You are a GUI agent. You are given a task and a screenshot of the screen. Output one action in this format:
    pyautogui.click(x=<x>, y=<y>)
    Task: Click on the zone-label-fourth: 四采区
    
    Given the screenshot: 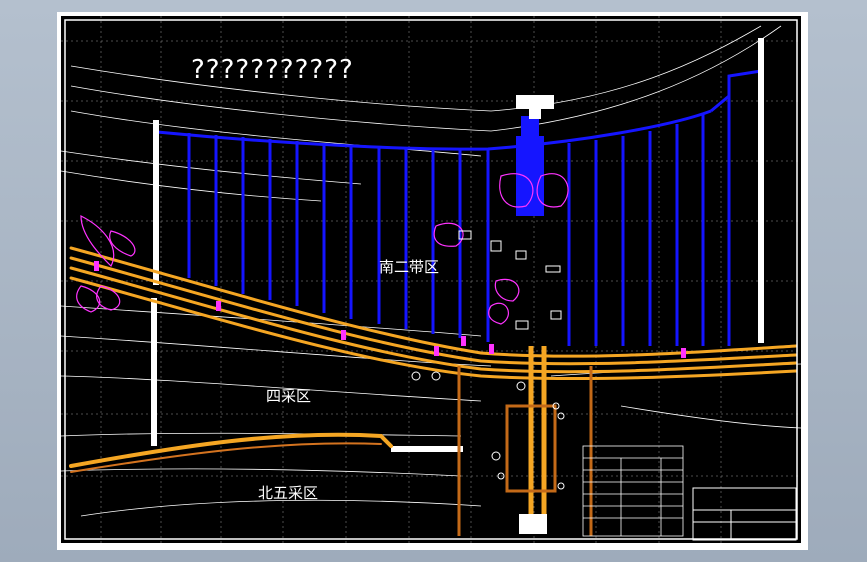 What is the action you would take?
    pyautogui.click(x=288, y=396)
    